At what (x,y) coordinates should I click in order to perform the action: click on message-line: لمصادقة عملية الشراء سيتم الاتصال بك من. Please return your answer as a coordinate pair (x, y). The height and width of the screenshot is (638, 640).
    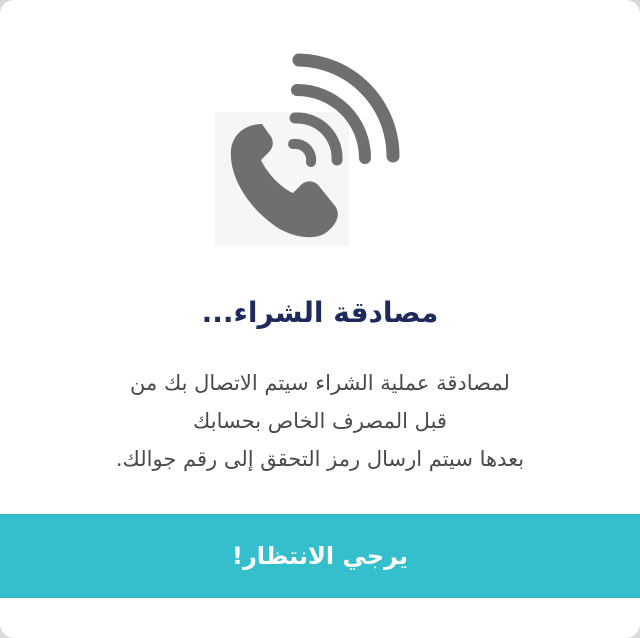
    Looking at the image, I should click on (320, 383).